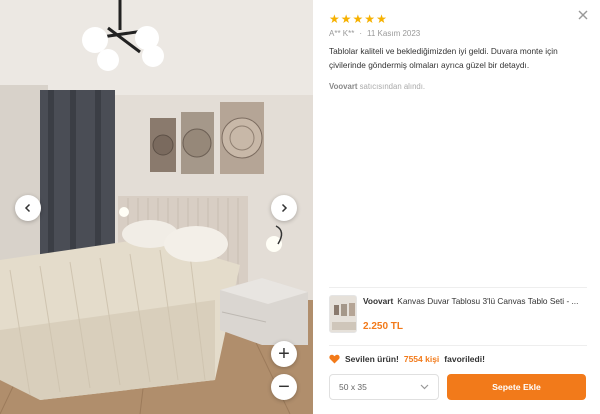 This screenshot has width=600, height=414. Describe the element at coordinates (378, 301) in the screenshot. I see `product-brand: Voovart` at that location.